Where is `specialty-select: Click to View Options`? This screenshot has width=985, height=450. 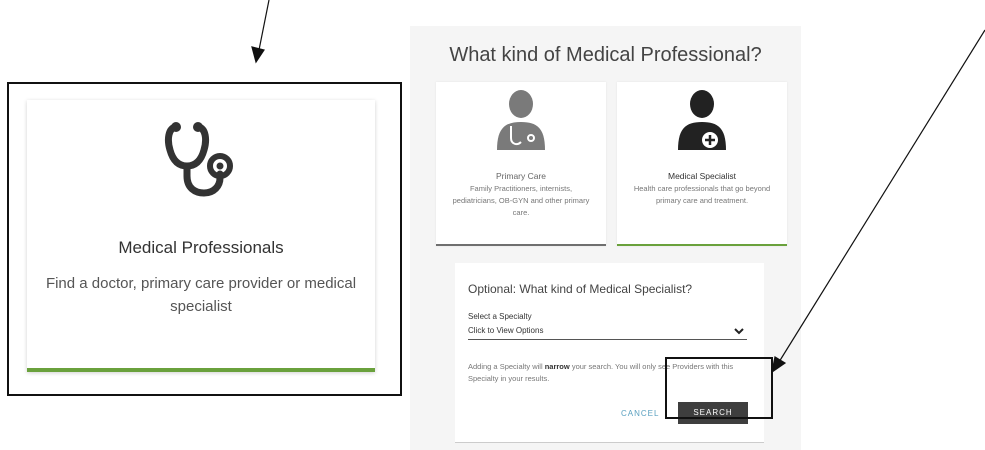 specialty-select: Click to View Options is located at coordinates (607, 332).